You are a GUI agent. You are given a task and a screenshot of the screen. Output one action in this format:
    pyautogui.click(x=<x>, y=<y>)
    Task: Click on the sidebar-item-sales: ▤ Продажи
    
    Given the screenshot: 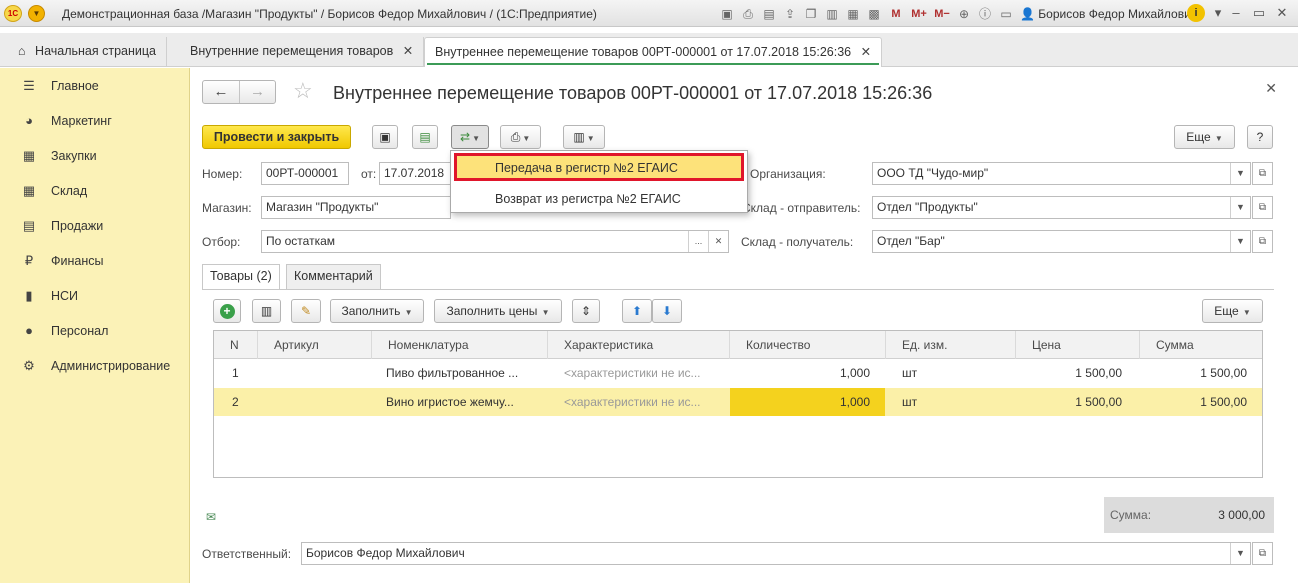 What is the action you would take?
    pyautogui.click(x=95, y=225)
    